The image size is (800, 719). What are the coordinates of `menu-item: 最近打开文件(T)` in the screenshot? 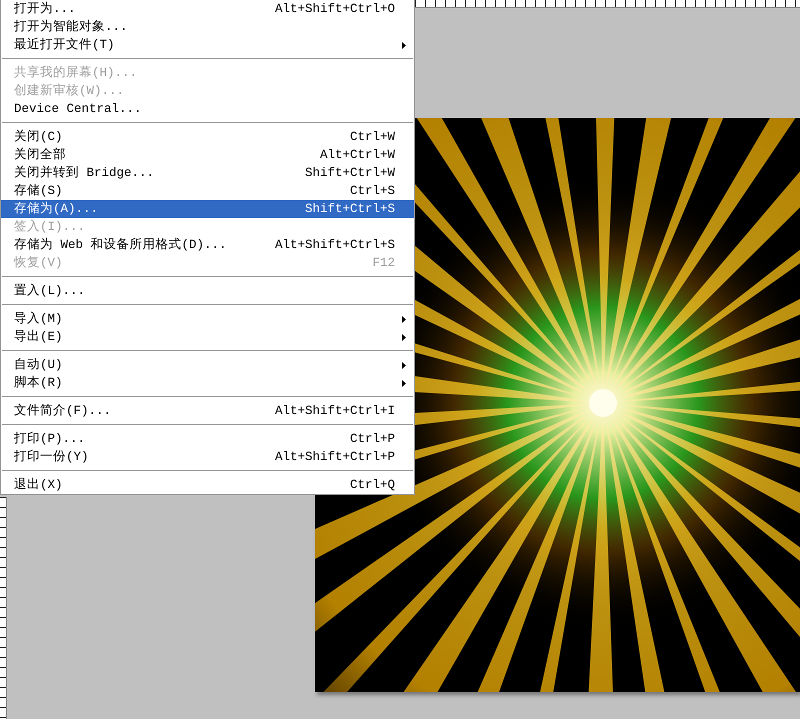 It's located at (207, 45).